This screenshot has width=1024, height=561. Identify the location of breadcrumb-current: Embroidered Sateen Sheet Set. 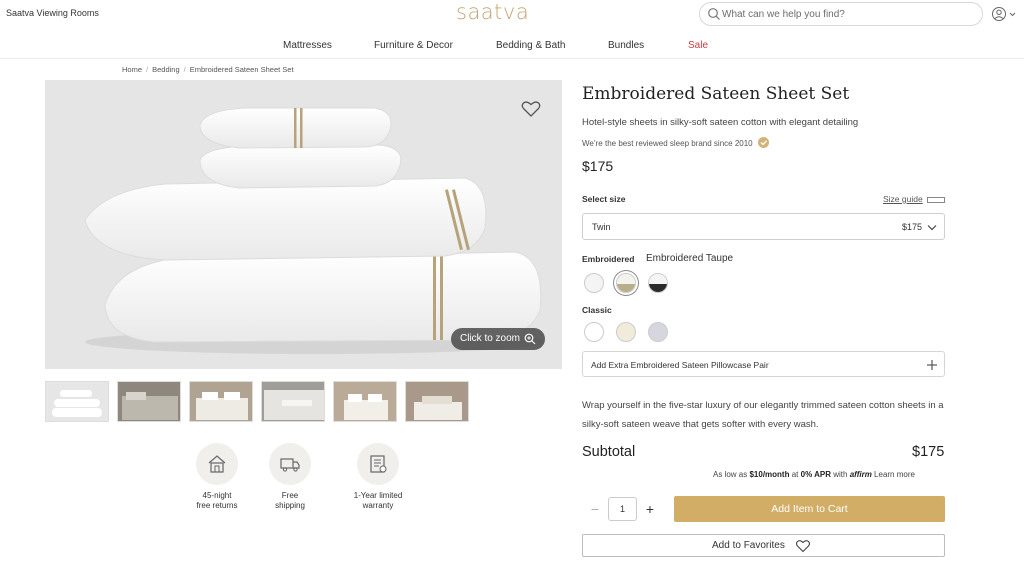
(241, 69).